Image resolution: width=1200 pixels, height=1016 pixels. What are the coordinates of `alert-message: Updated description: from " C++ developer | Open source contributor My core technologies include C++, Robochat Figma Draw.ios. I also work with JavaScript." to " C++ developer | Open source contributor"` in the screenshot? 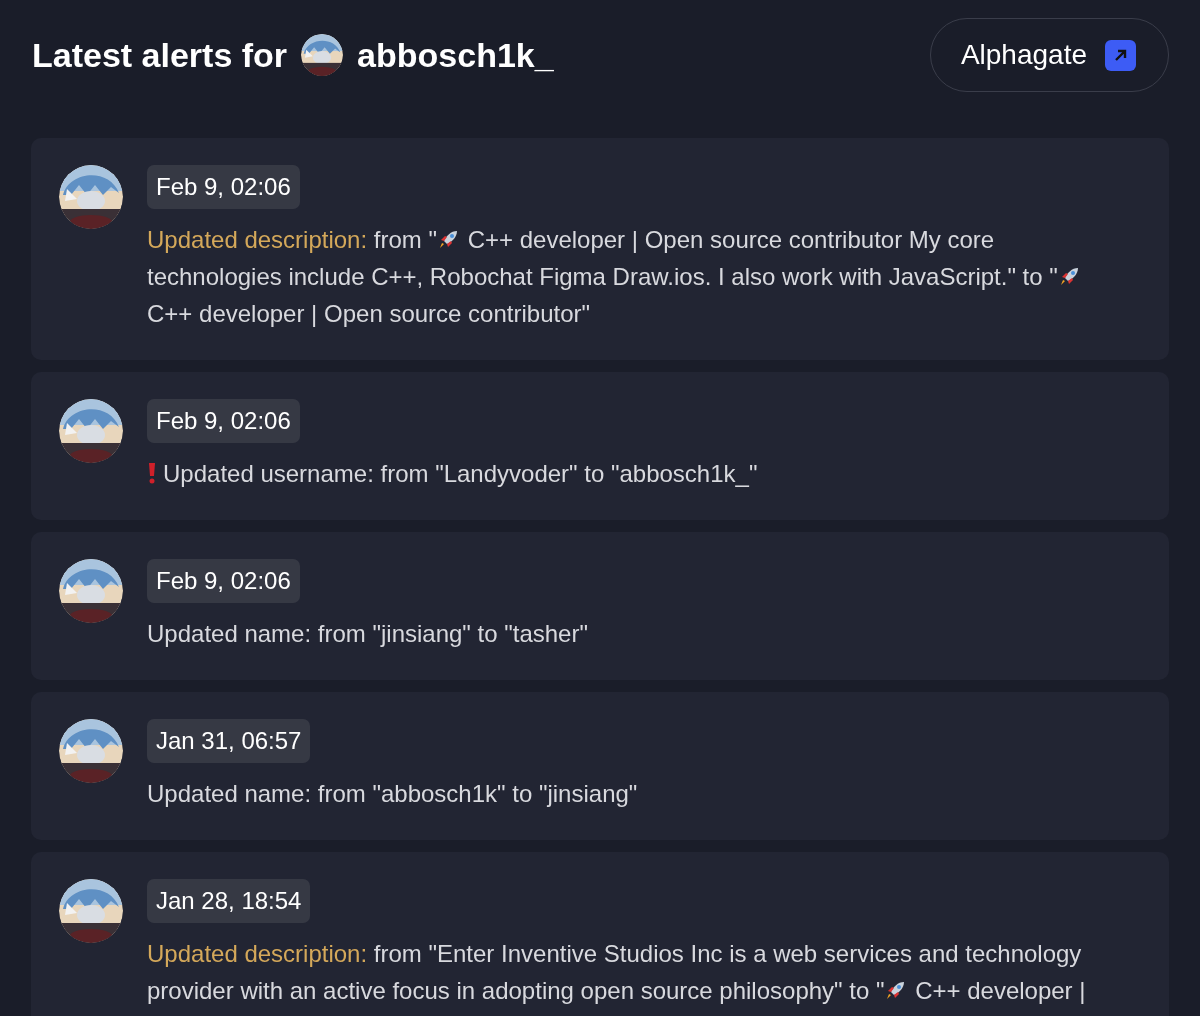 It's located at (644, 276).